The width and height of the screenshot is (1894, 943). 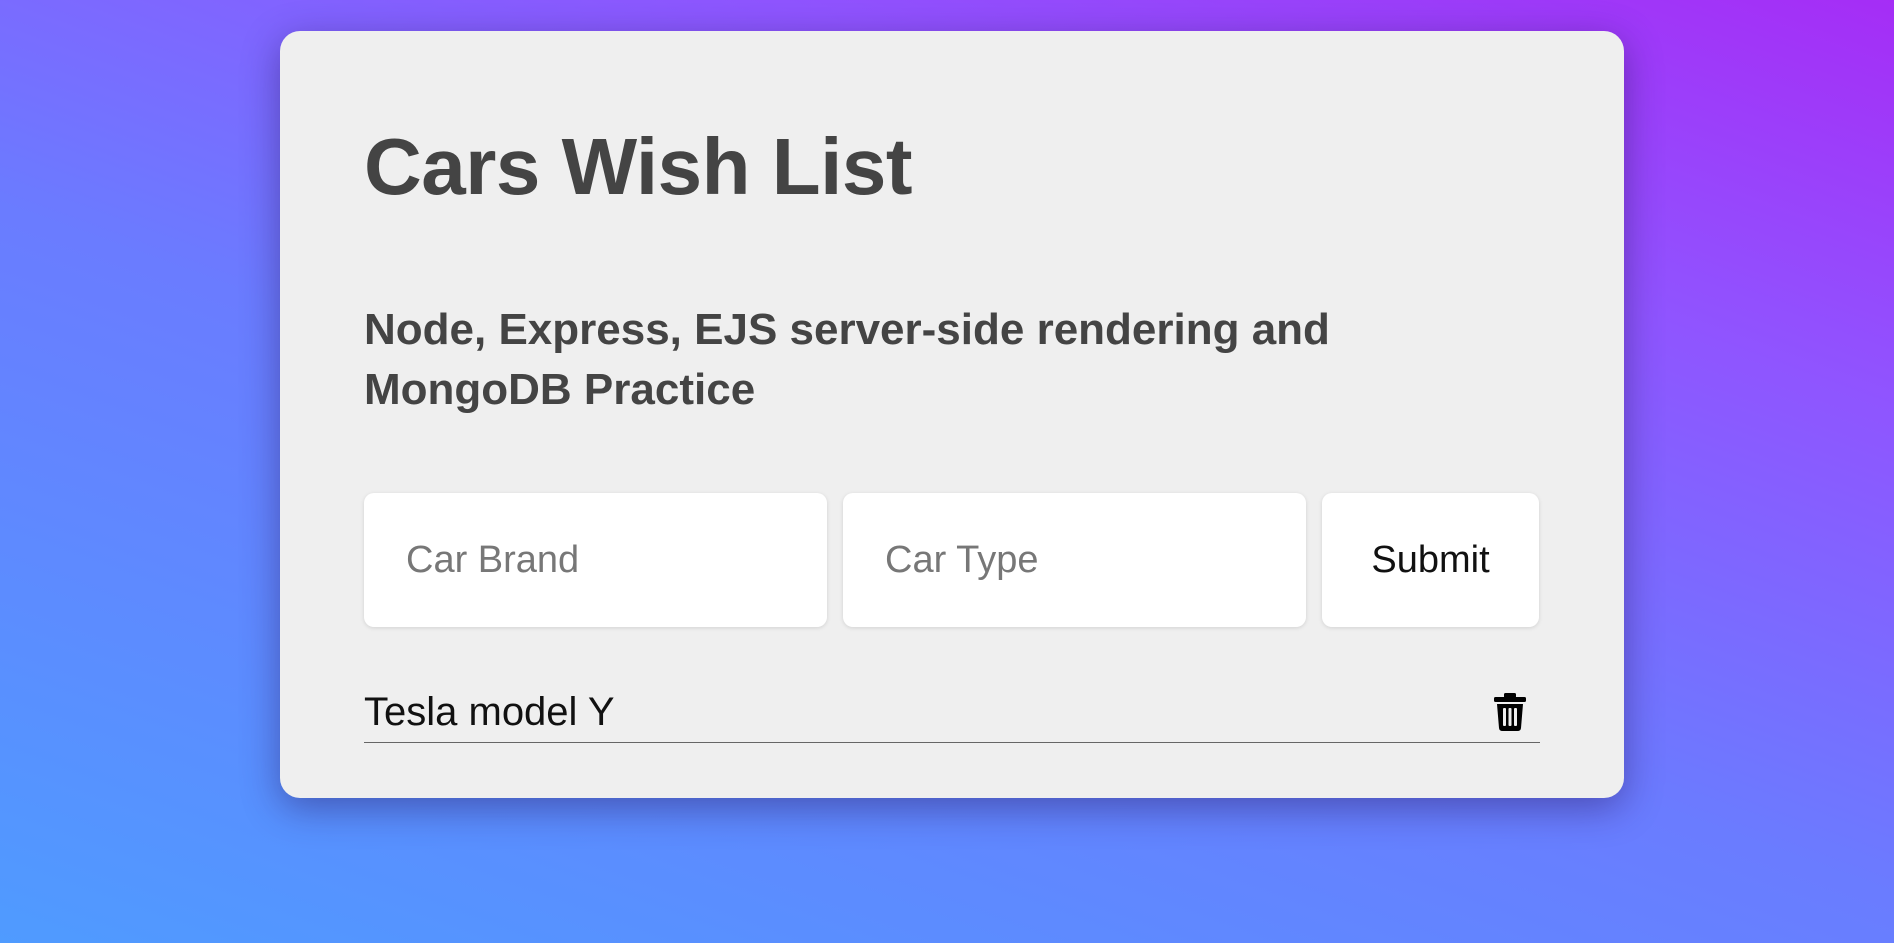 I want to click on list-item: Tesla model Y, so click(x=952, y=714).